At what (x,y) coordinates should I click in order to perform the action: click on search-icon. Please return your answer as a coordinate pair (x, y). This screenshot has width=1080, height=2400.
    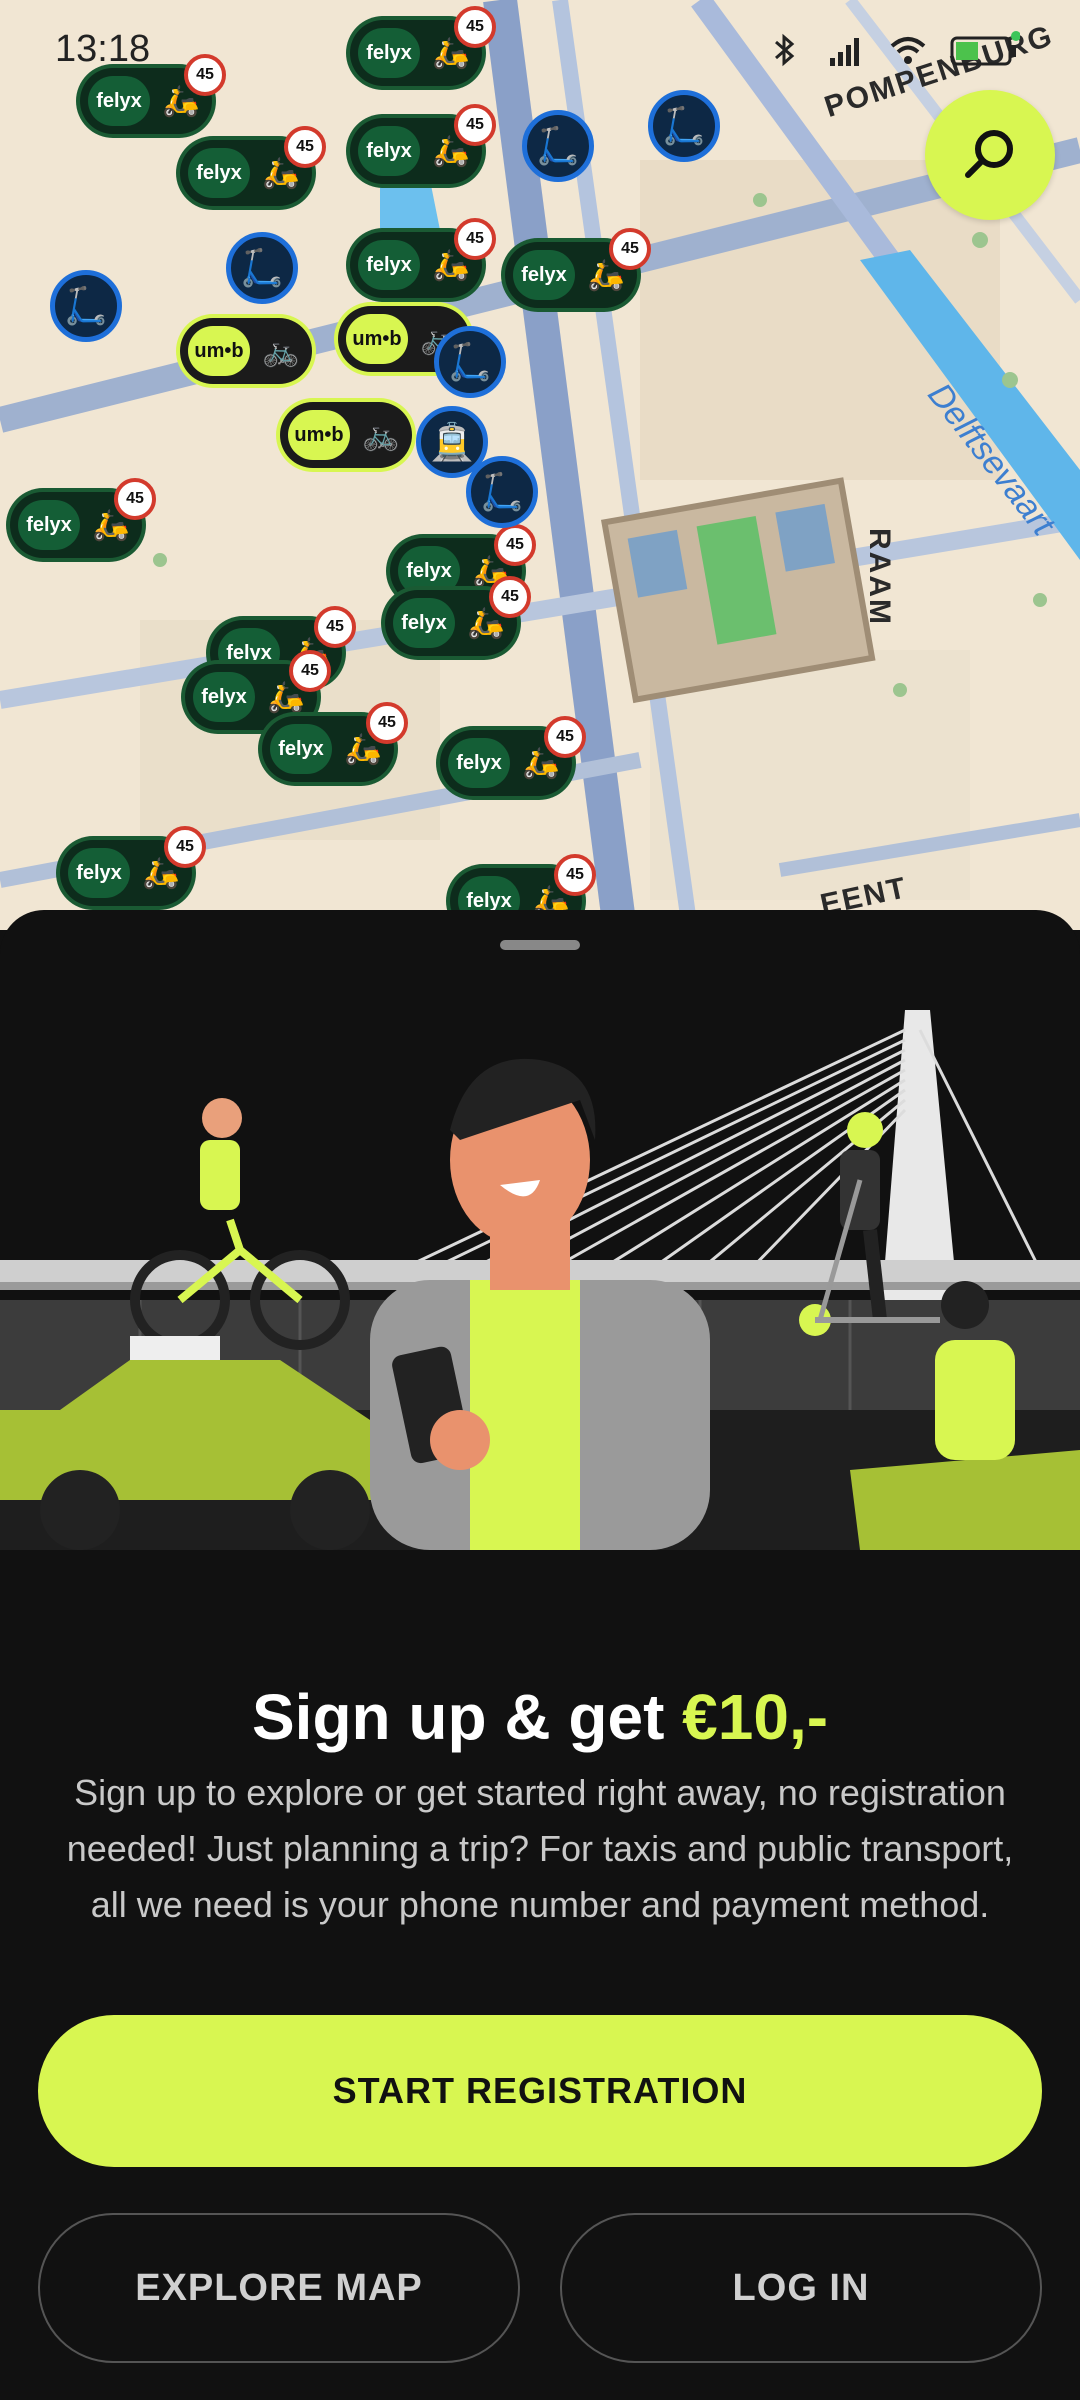
    Looking at the image, I should click on (989, 154).